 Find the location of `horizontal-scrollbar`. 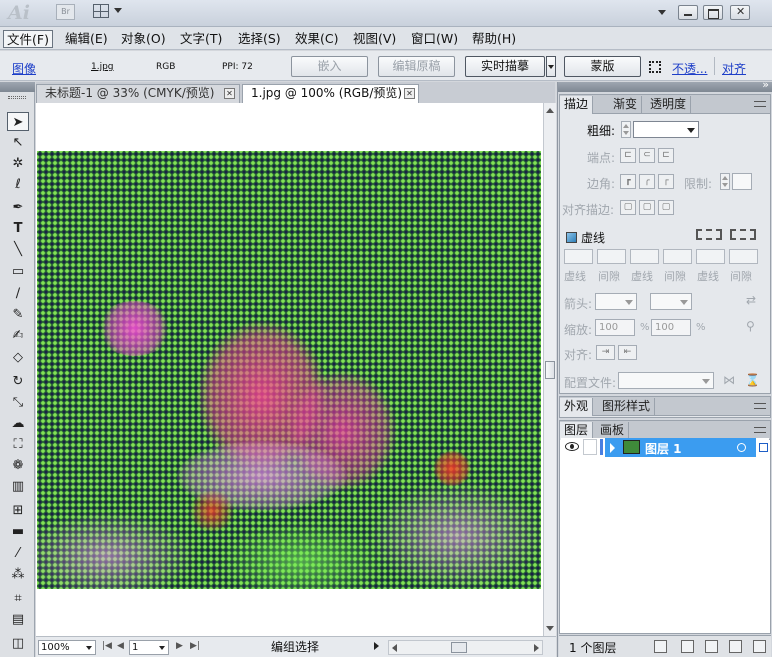

horizontal-scrollbar is located at coordinates (465, 647).